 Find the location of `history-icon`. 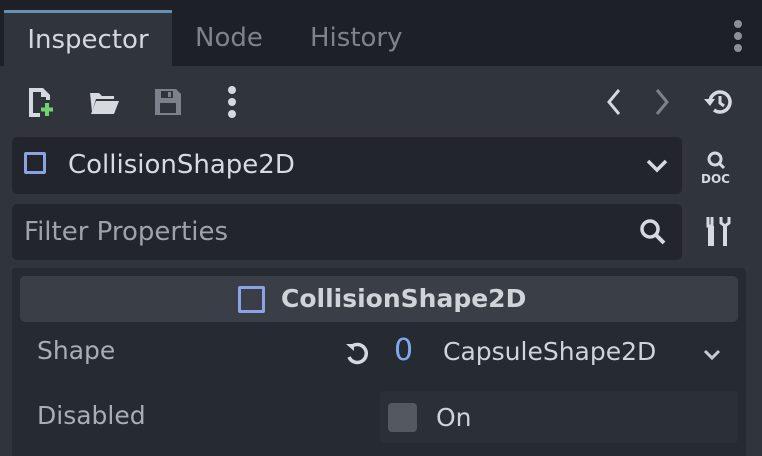

history-icon is located at coordinates (718, 102).